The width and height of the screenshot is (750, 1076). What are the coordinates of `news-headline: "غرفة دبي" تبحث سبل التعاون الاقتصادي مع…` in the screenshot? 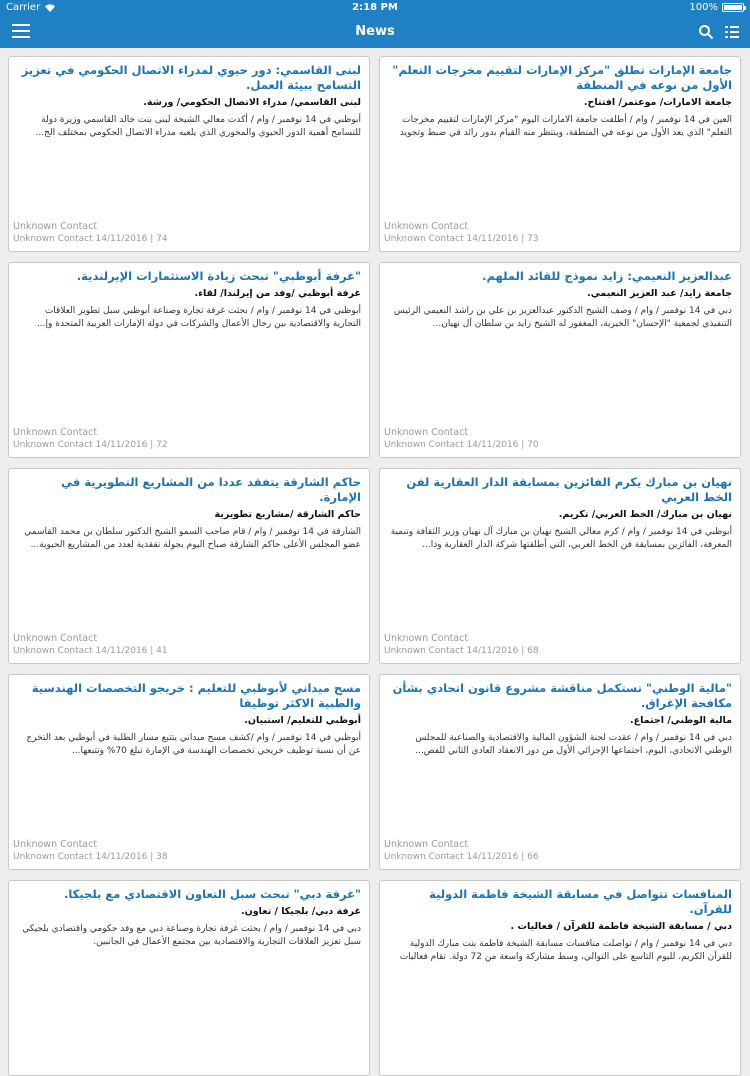 It's located at (189, 891).